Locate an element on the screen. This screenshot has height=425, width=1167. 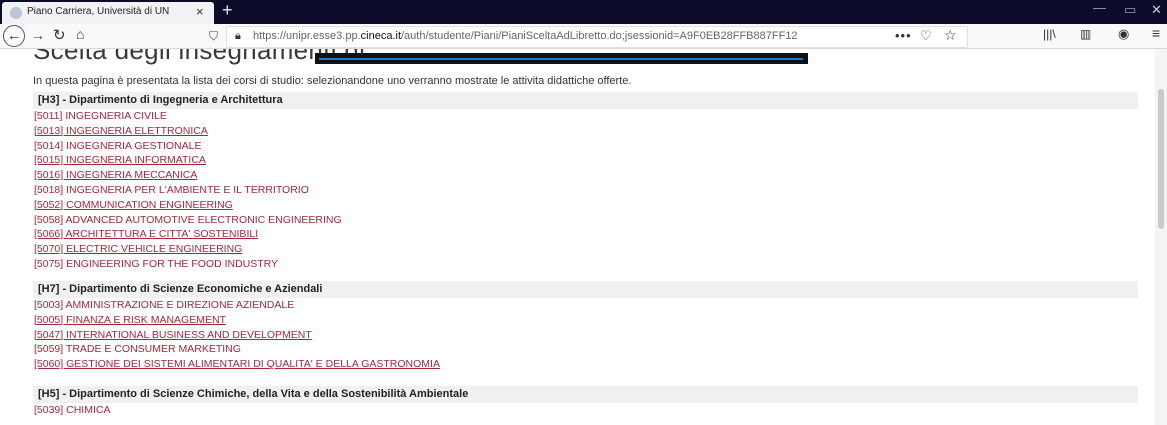
window-minimize-icon: — is located at coordinates (1099, 7).